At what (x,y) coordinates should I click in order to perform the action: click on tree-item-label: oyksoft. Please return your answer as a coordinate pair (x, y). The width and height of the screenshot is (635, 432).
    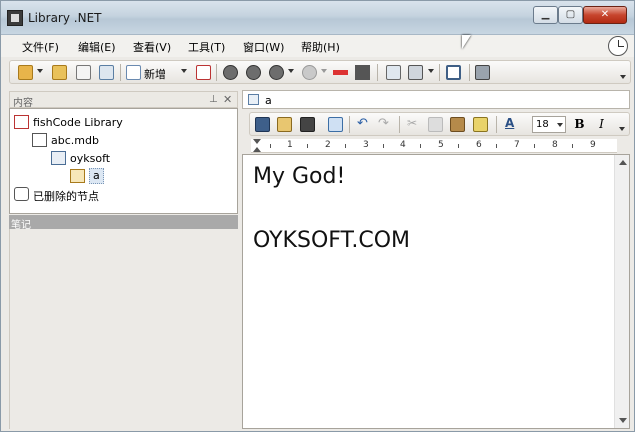
    Looking at the image, I should click on (90, 158).